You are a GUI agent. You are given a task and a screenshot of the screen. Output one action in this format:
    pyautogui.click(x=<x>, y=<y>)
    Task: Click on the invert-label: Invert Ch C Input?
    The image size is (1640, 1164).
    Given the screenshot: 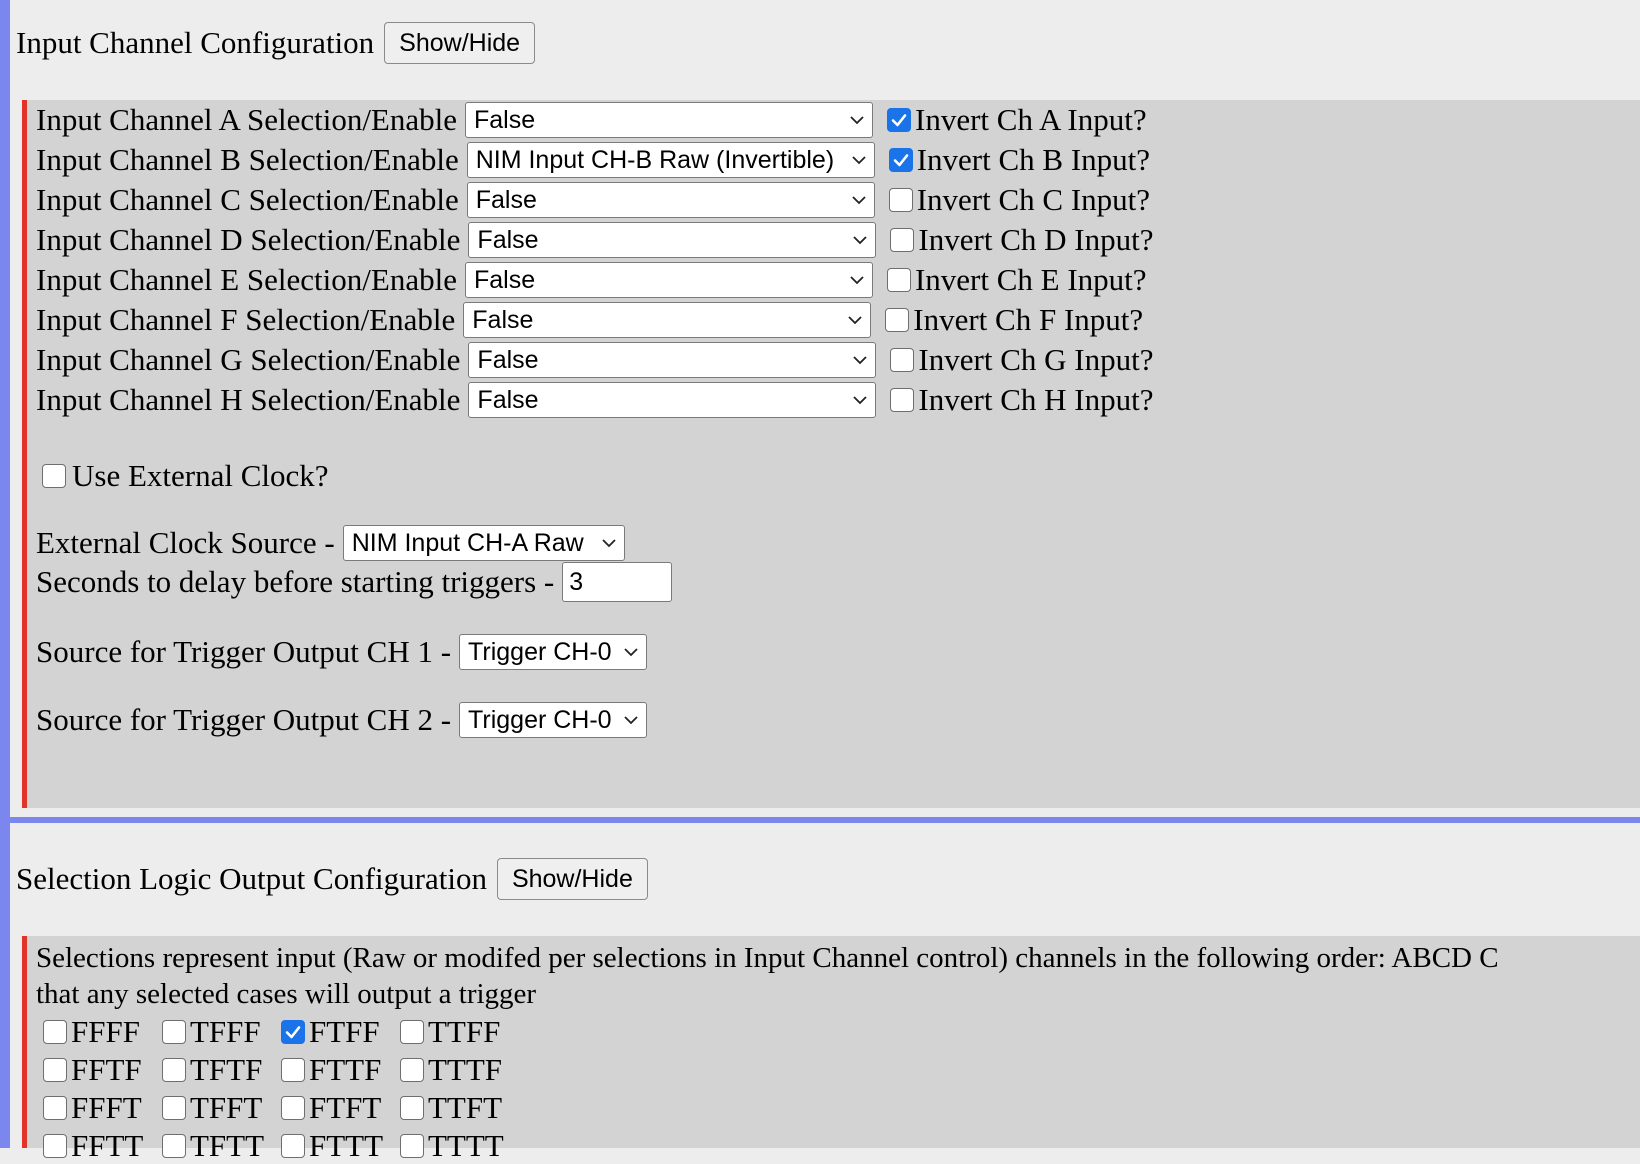 What is the action you would take?
    pyautogui.click(x=1033, y=199)
    